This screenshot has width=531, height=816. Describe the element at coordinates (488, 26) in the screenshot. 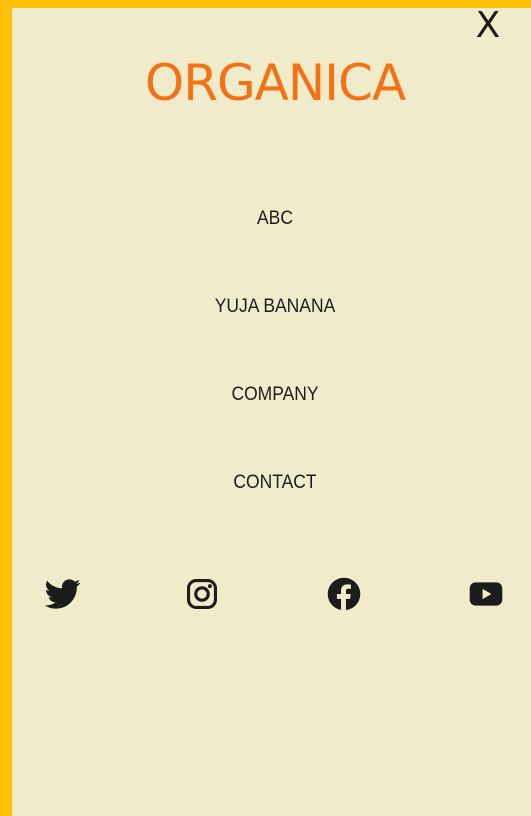

I see `close-button: X` at that location.